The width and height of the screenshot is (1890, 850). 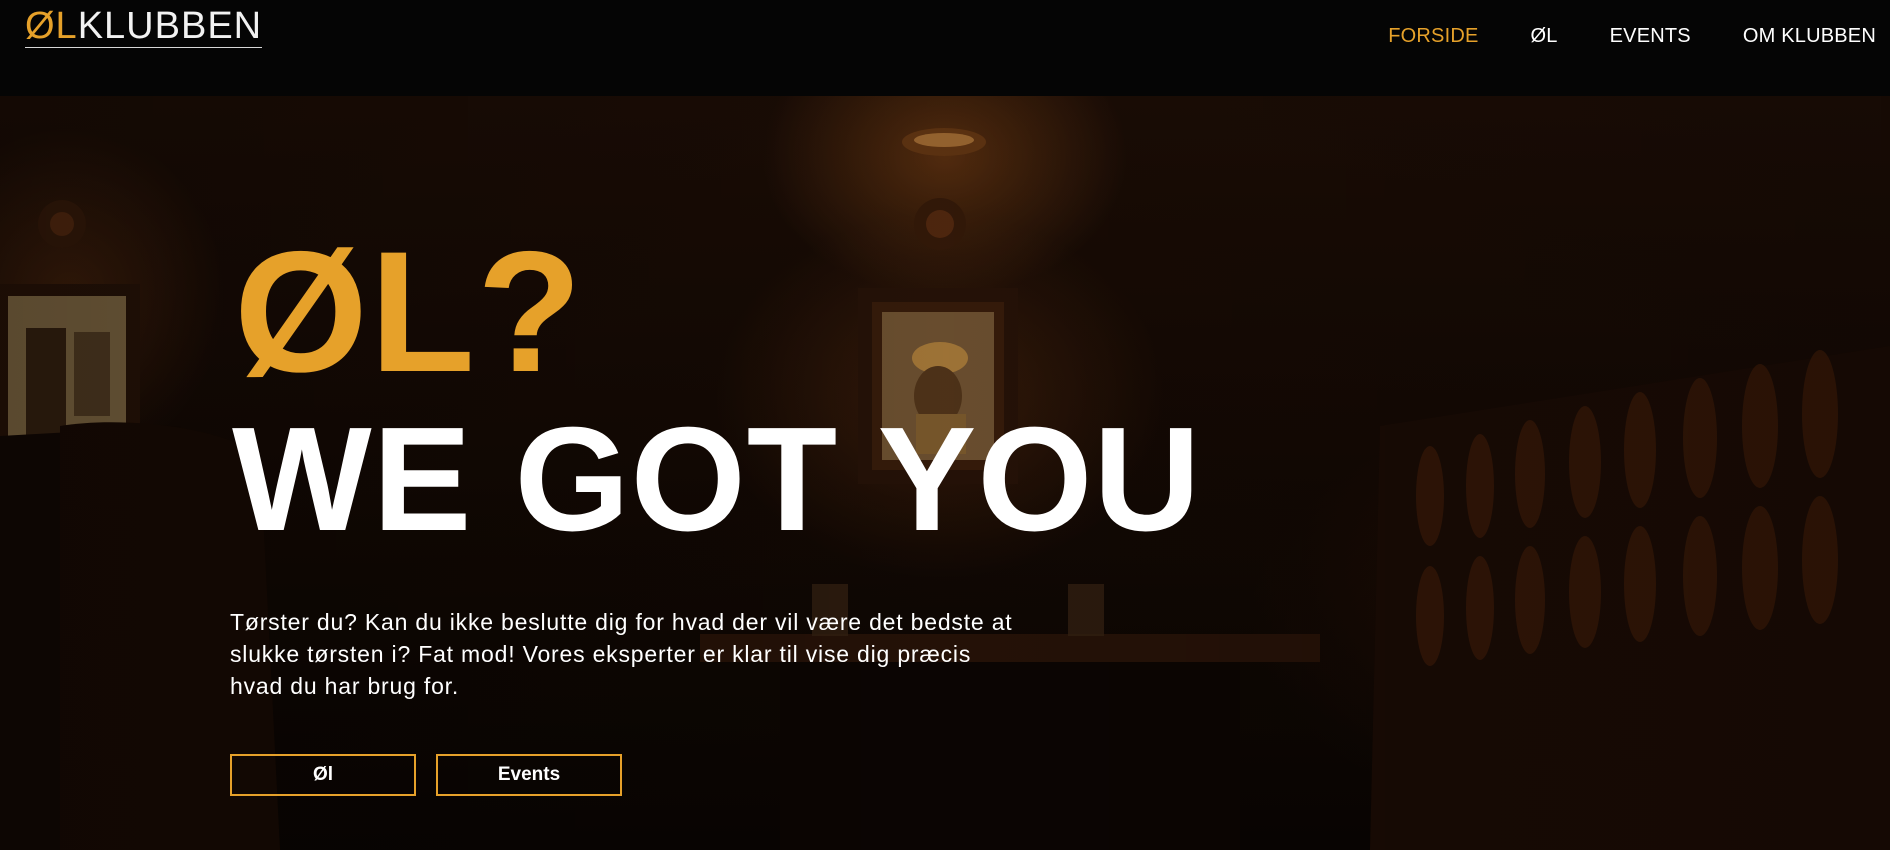 What do you see at coordinates (170, 26) in the screenshot?
I see `logo-text: KLUBBEN` at bounding box center [170, 26].